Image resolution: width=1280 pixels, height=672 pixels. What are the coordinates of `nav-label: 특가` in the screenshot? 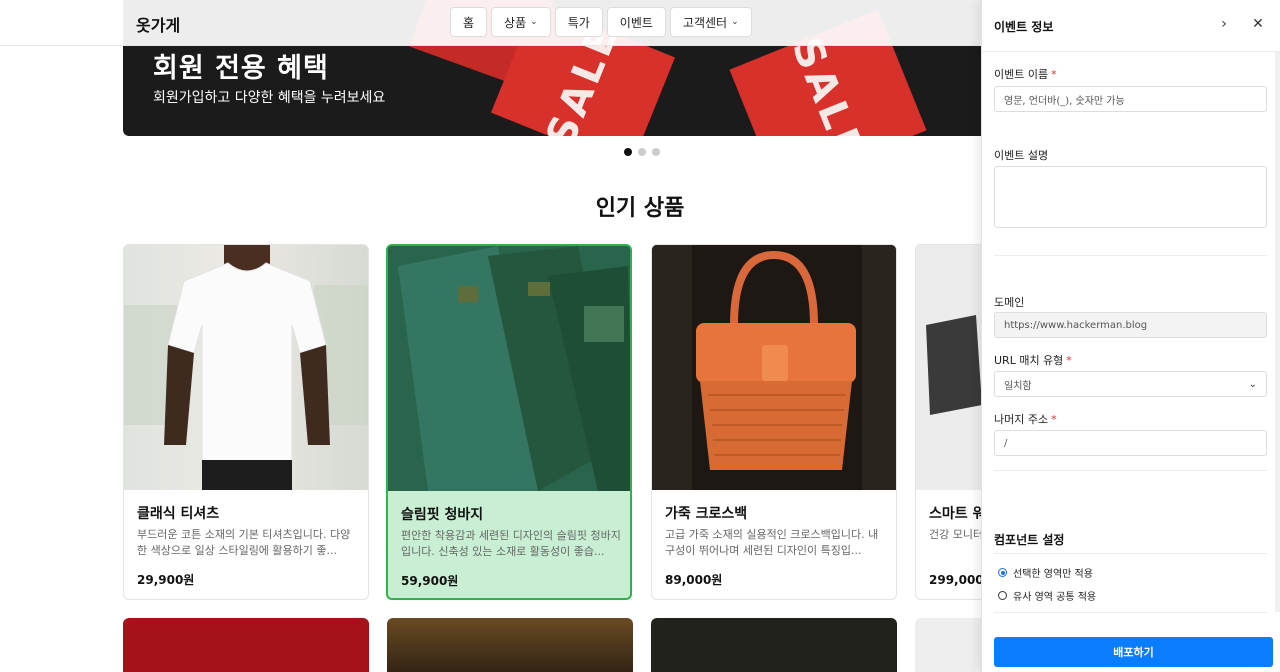 It's located at (578, 22).